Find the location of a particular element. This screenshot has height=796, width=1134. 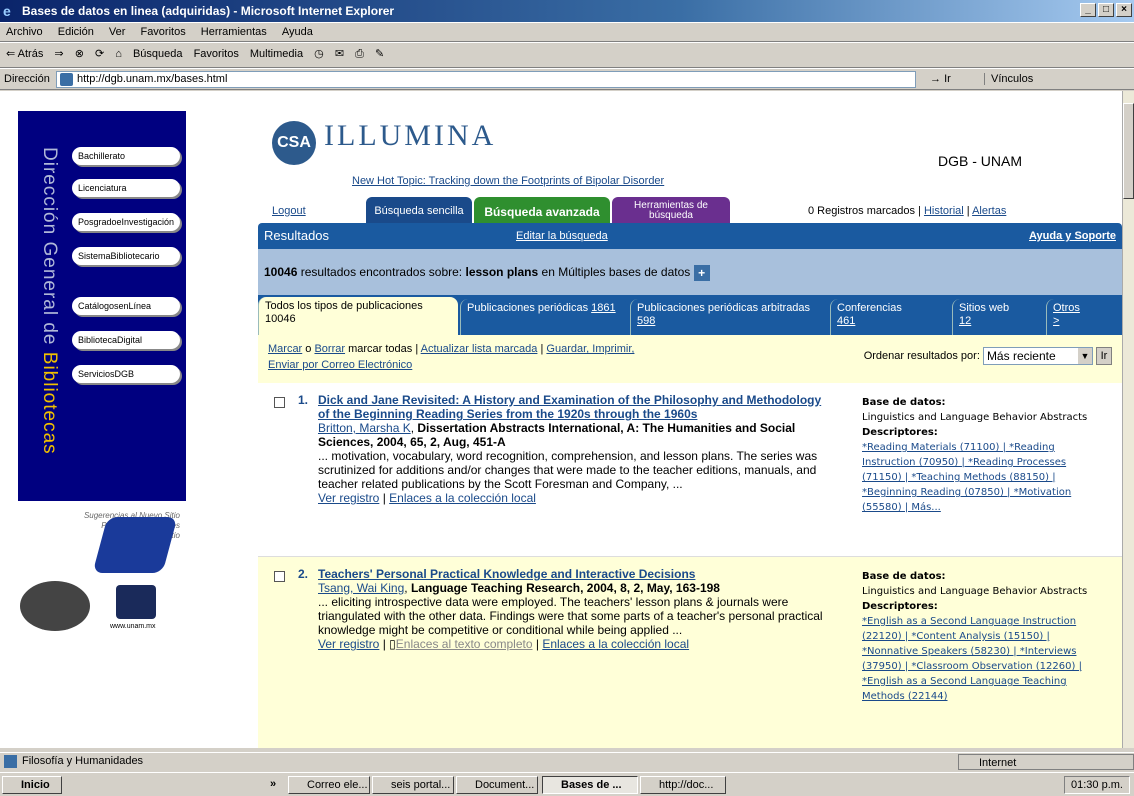

ptab-sitios: Sitios web 12 is located at coordinates (998, 317).